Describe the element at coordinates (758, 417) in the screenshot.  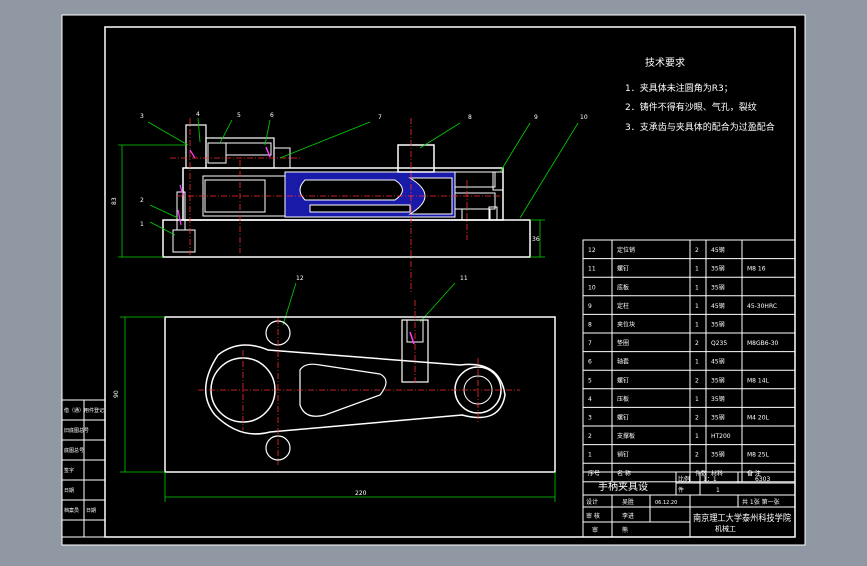
I see `bom-cell: M4 20L` at that location.